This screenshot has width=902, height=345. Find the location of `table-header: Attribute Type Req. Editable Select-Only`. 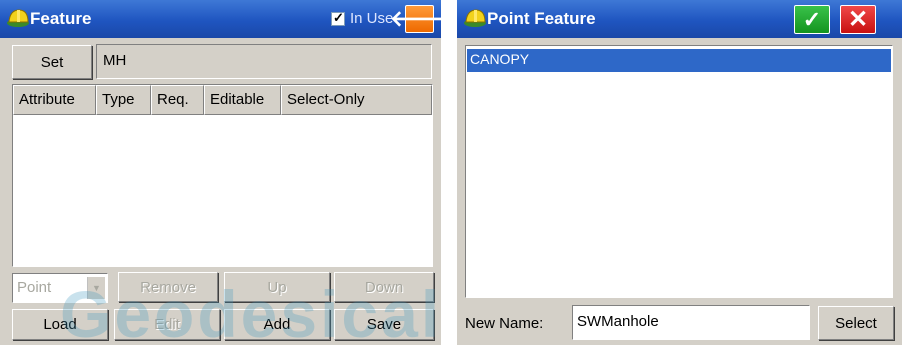

table-header: Attribute Type Req. Editable Select-Only is located at coordinates (222, 100).